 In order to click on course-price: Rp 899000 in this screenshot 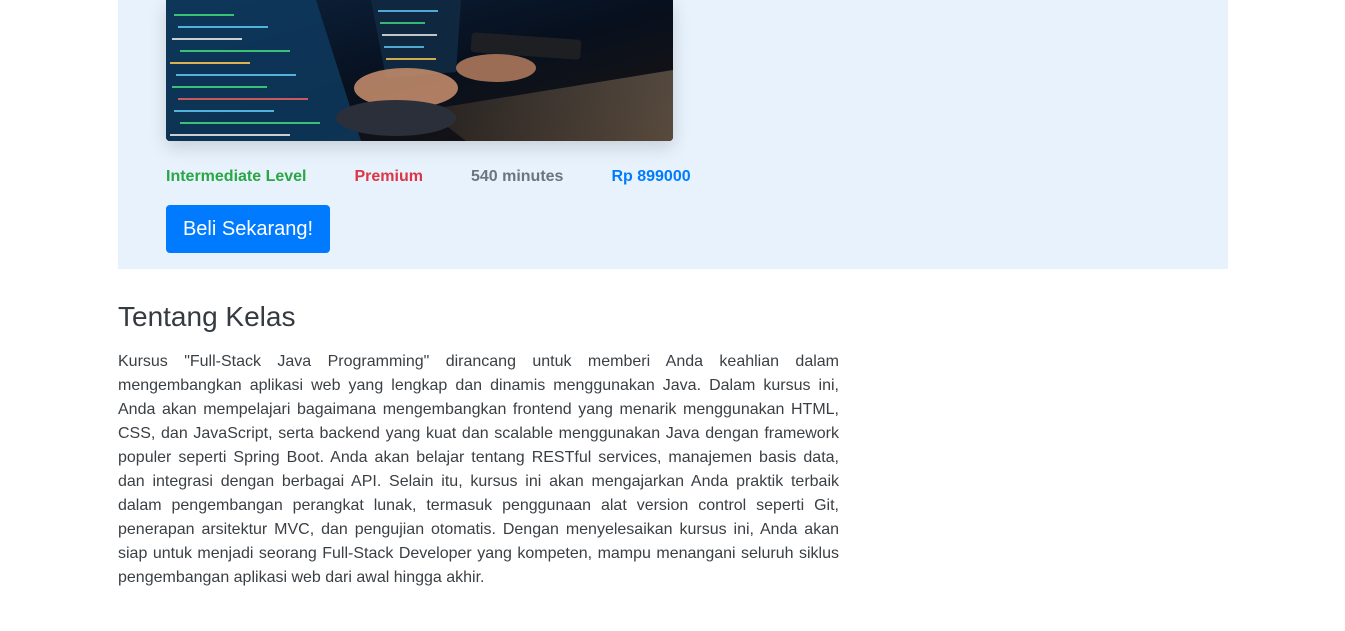, I will do `click(651, 176)`.